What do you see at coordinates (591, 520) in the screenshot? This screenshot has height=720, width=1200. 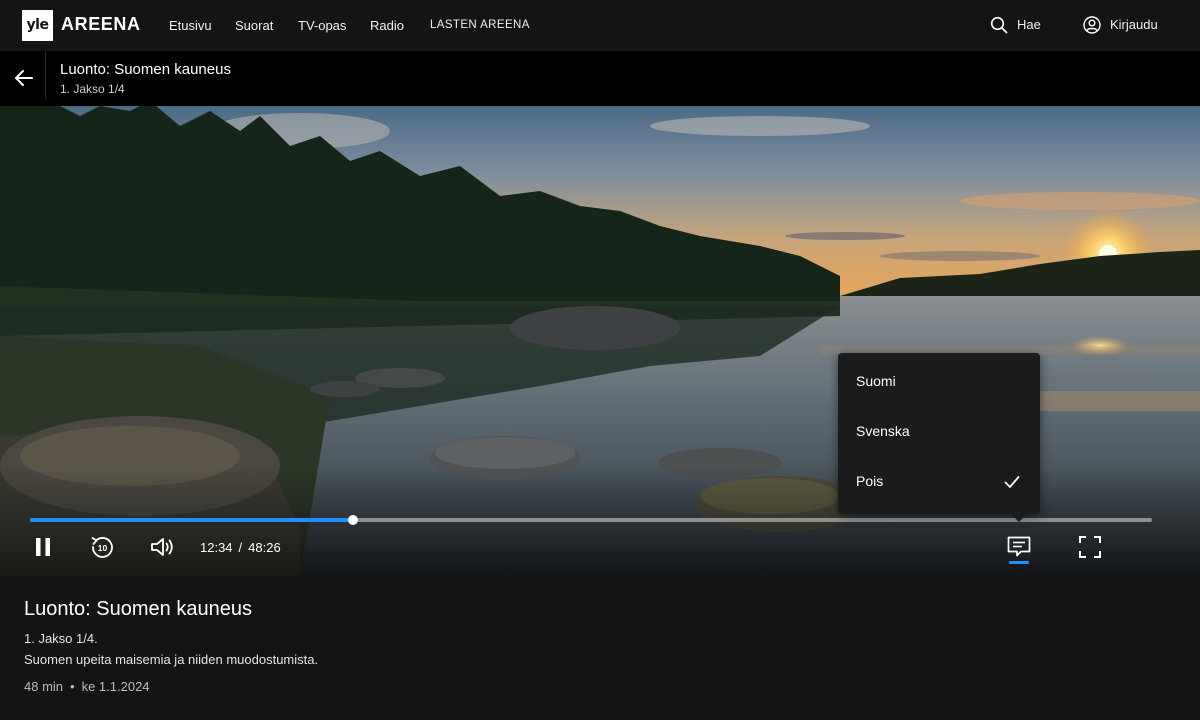 I see `progress-bar` at bounding box center [591, 520].